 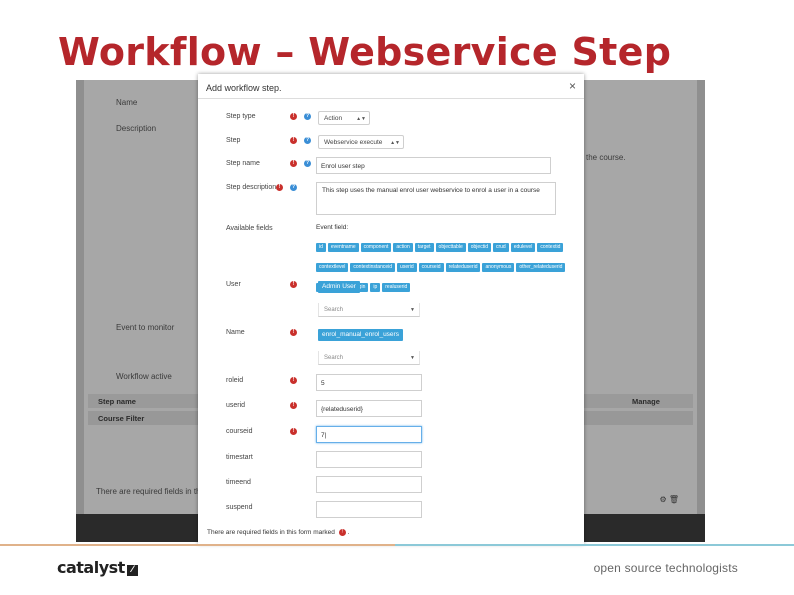 I want to click on field-chip: objecttable, so click(x=450, y=247).